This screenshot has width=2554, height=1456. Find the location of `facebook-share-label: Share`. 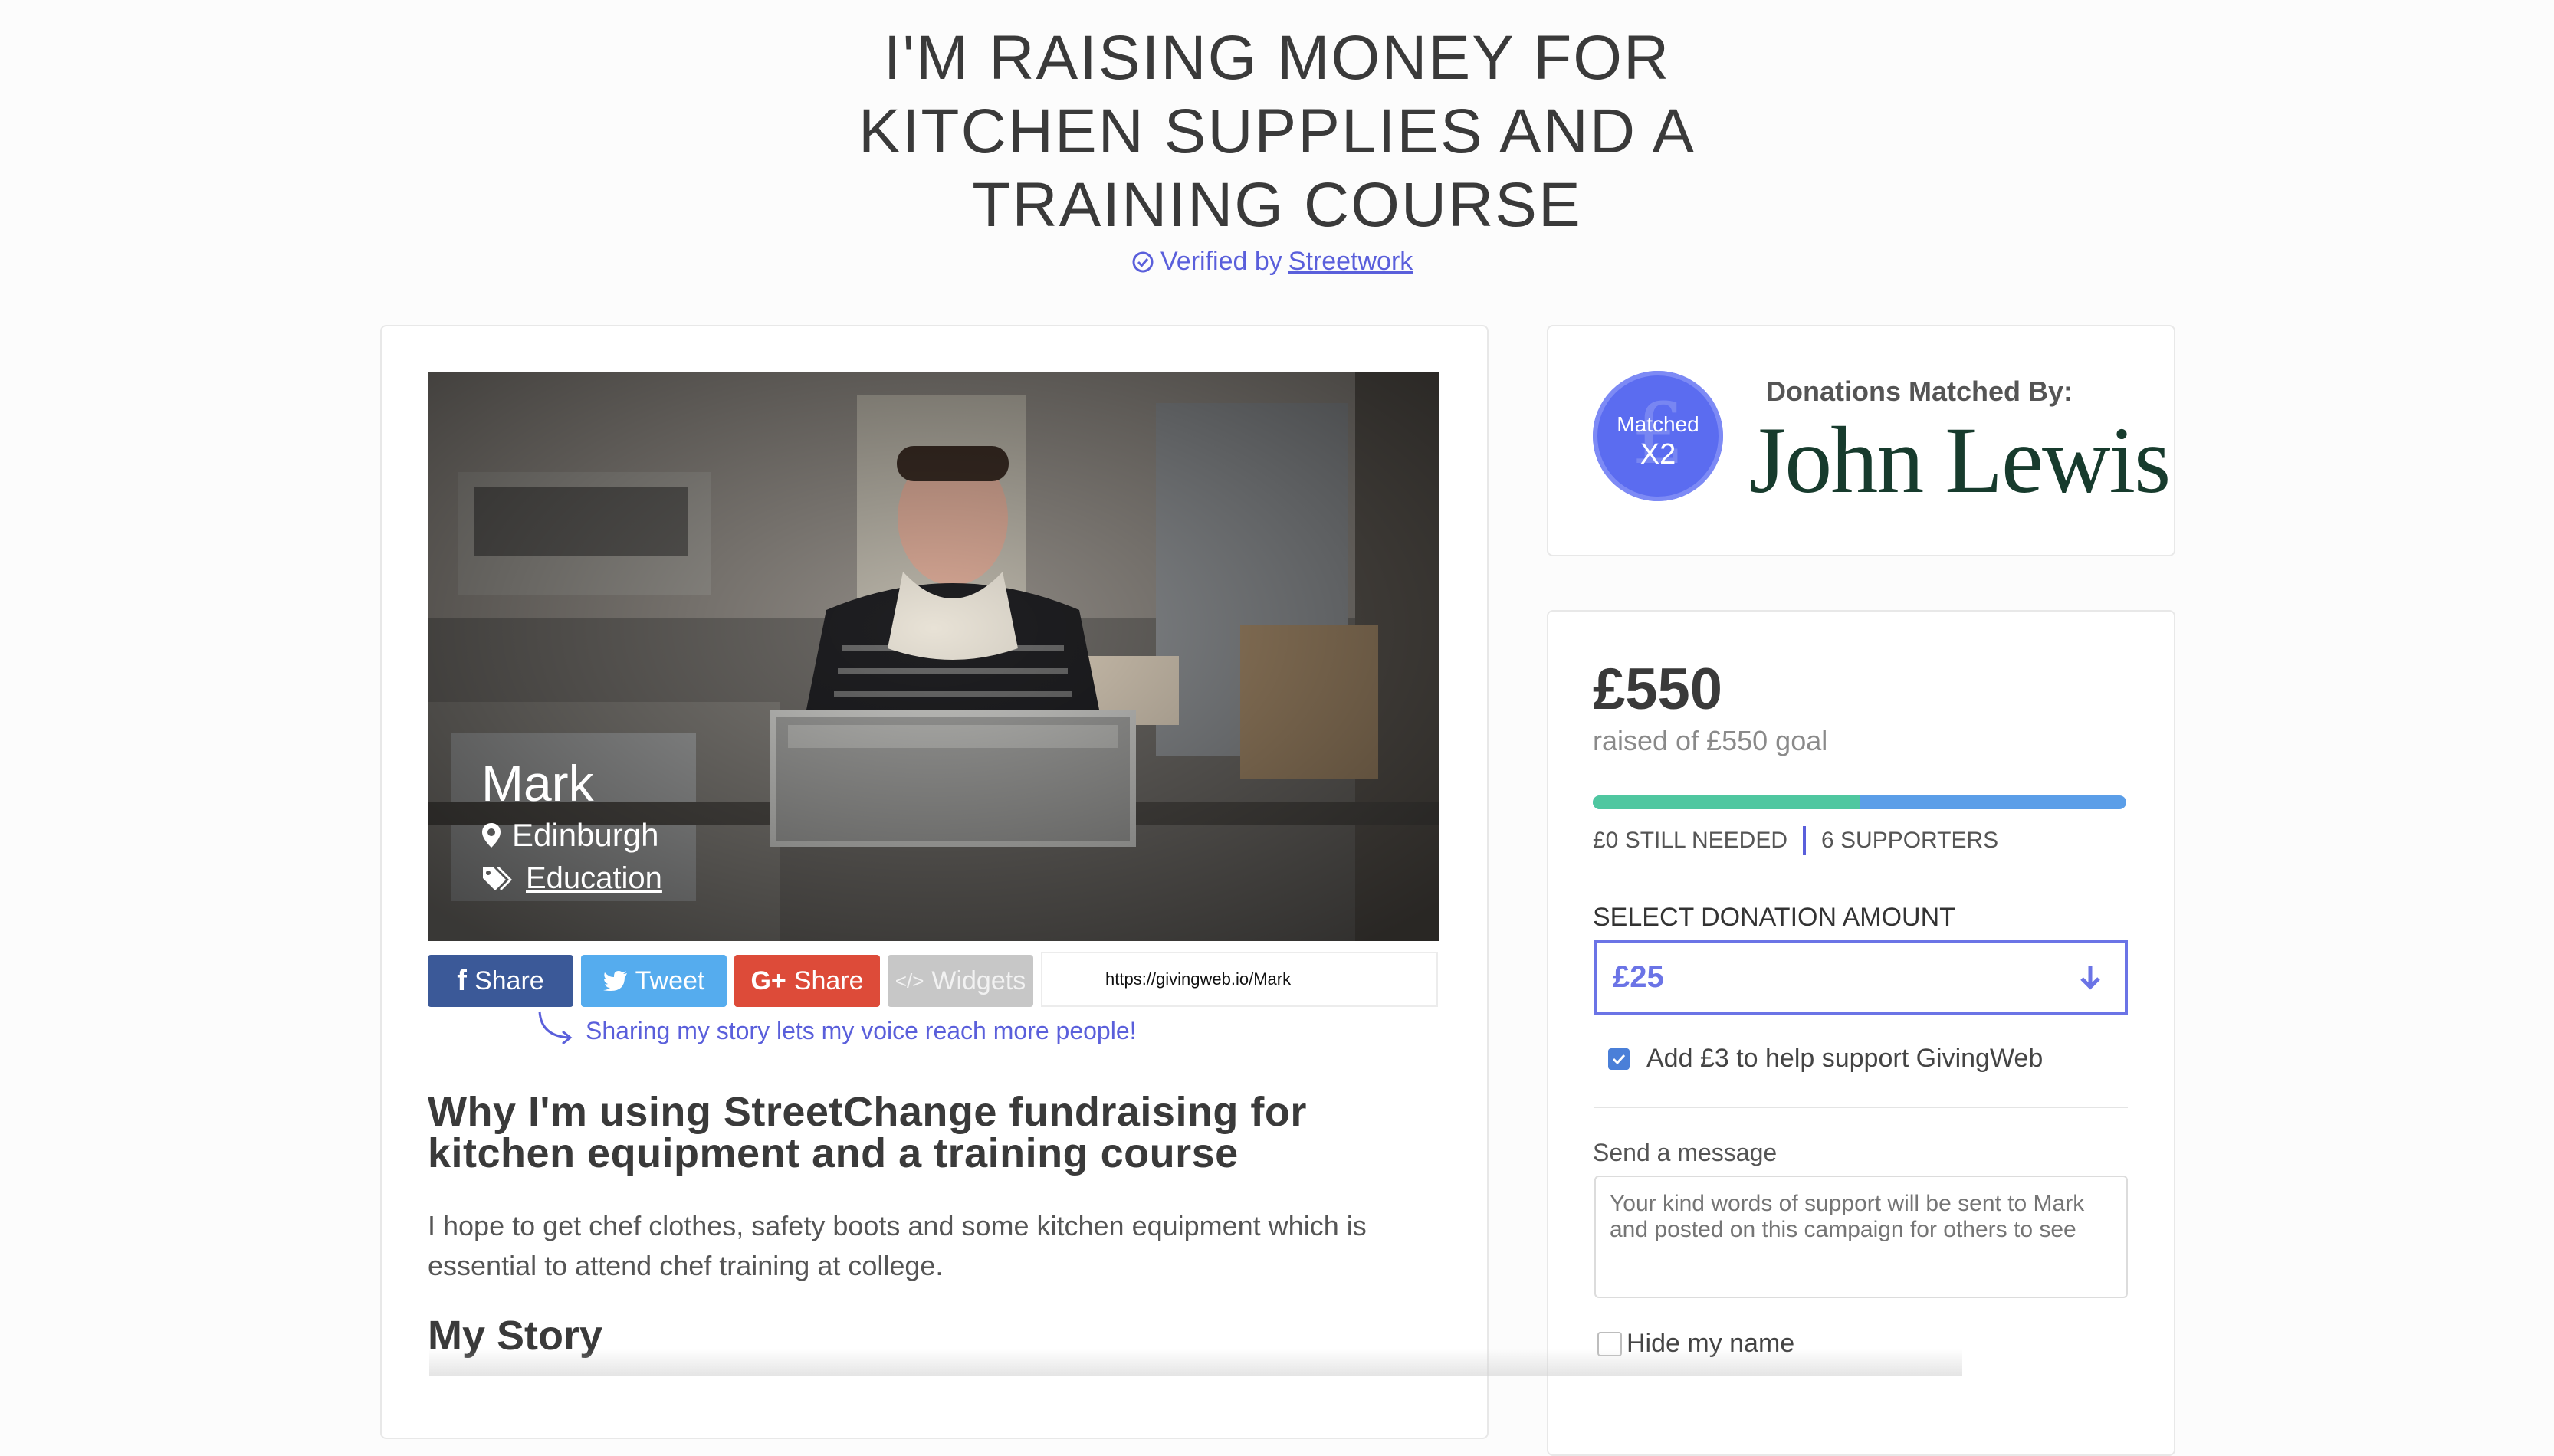

facebook-share-label: Share is located at coordinates (509, 980).